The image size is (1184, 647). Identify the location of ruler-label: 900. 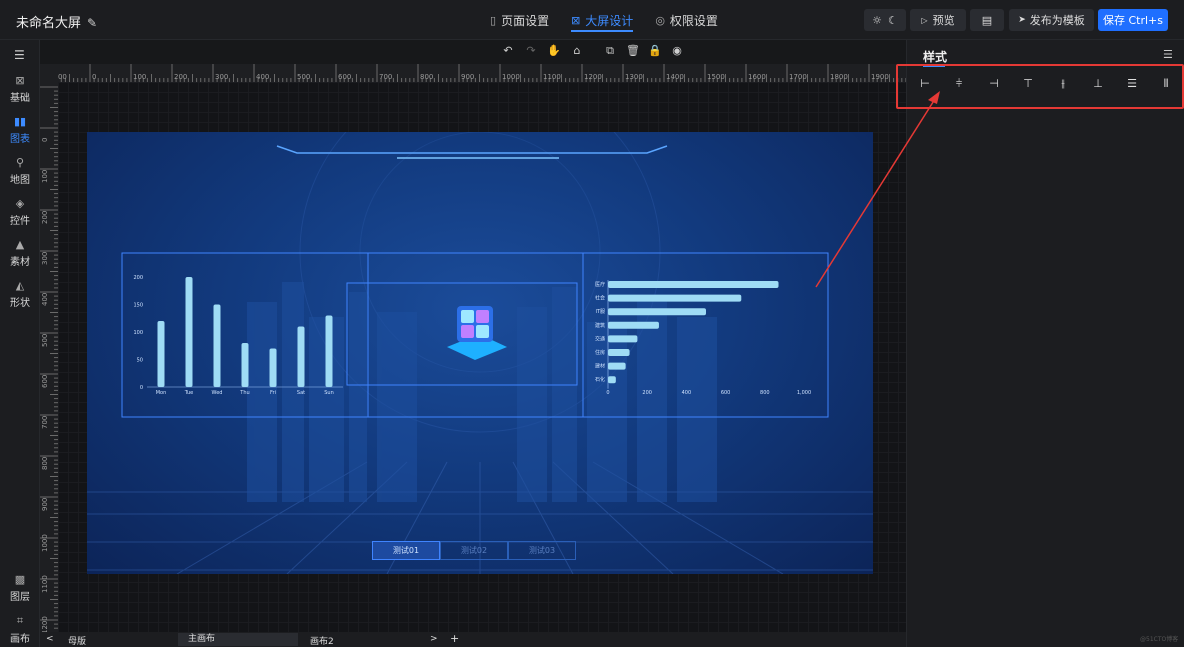
(468, 77).